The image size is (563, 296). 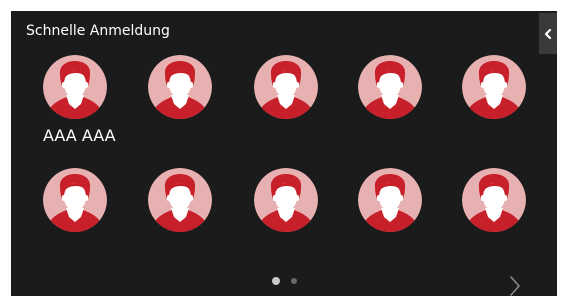 I want to click on chevron-left-icon, so click(x=548, y=33).